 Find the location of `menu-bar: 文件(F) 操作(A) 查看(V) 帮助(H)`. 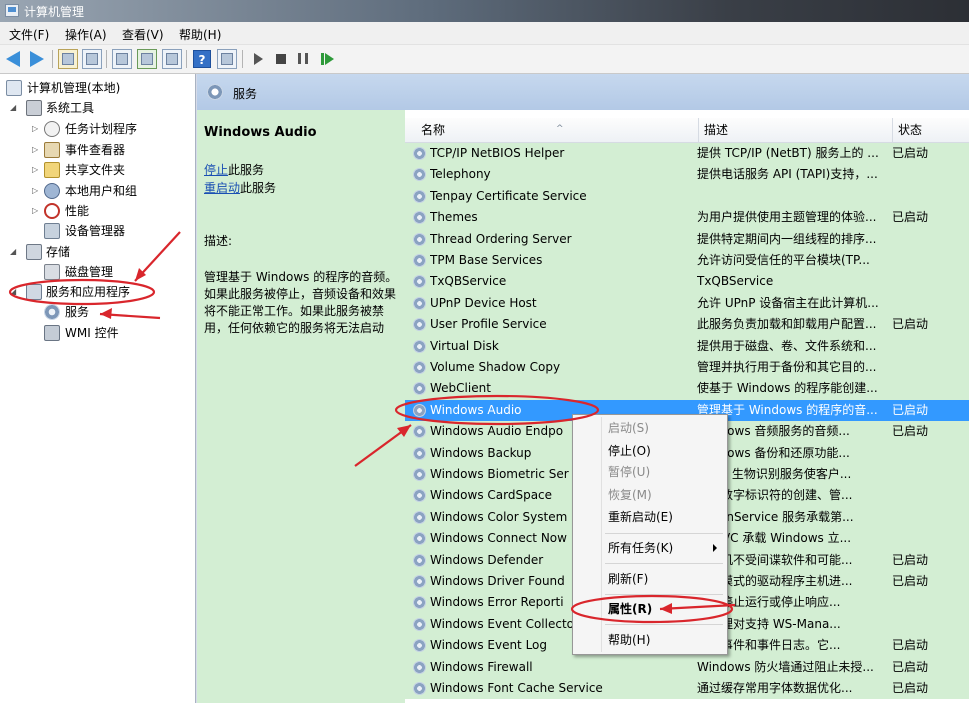

menu-bar: 文件(F) 操作(A) 查看(V) 帮助(H) is located at coordinates (484, 33).